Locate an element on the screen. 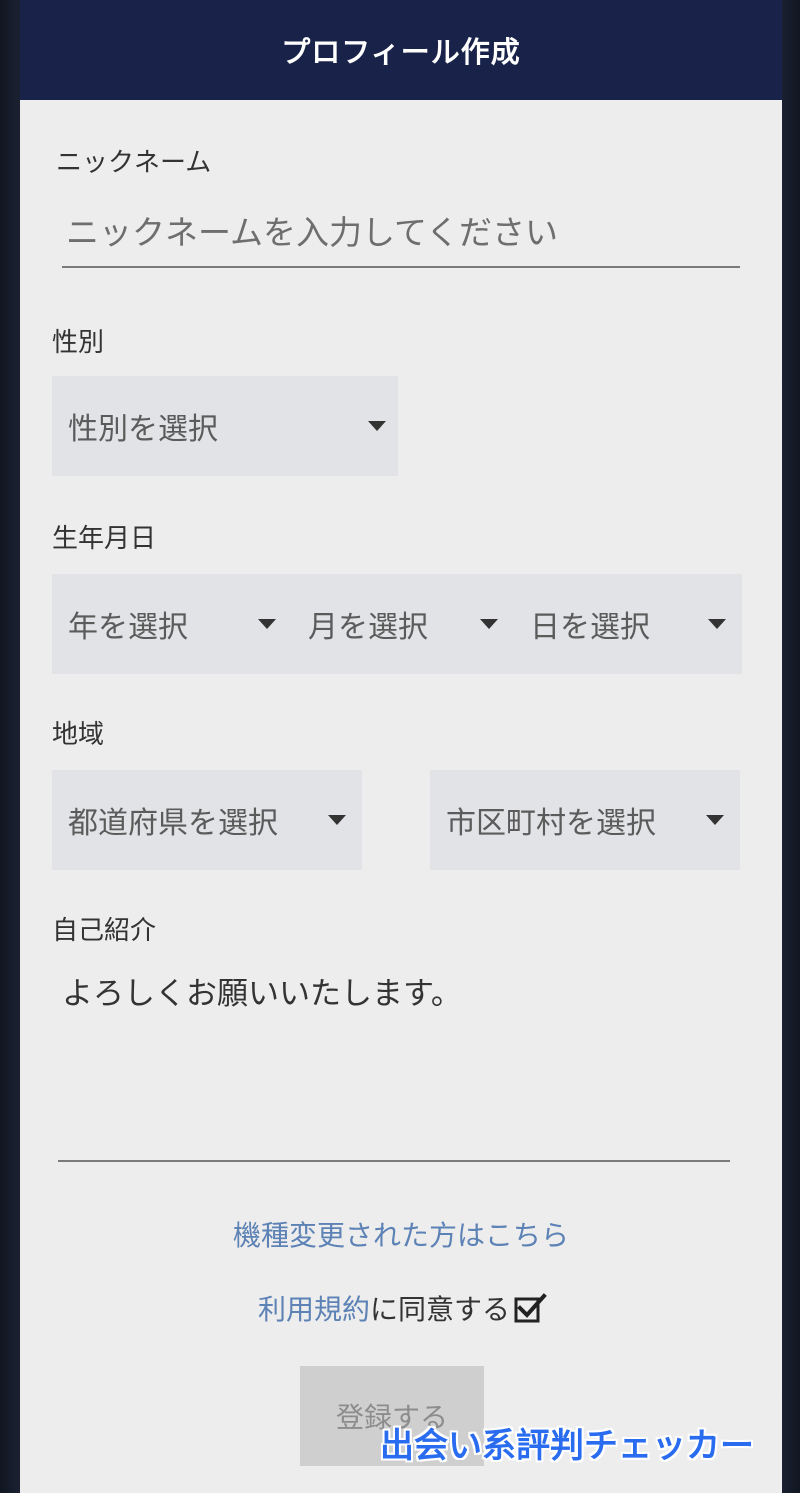  prefecture-select: 都道府県を選択 is located at coordinates (207, 820).